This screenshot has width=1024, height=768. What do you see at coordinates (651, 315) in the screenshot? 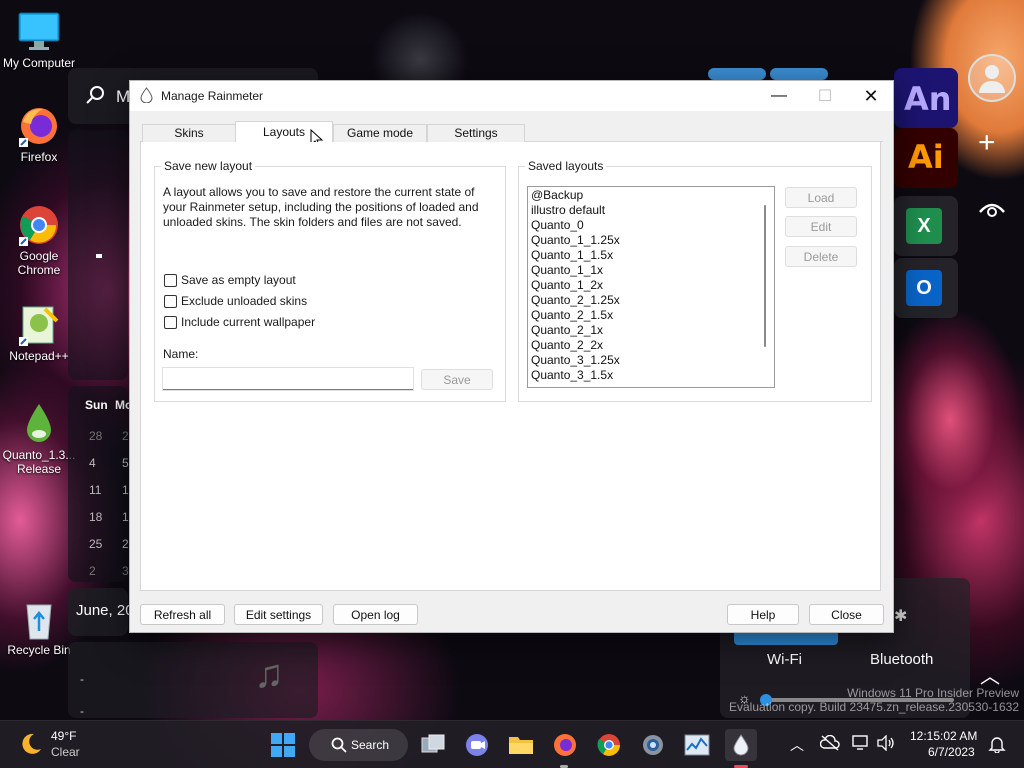
I see `layout-list-item: Quanto_2_1.5x` at bounding box center [651, 315].